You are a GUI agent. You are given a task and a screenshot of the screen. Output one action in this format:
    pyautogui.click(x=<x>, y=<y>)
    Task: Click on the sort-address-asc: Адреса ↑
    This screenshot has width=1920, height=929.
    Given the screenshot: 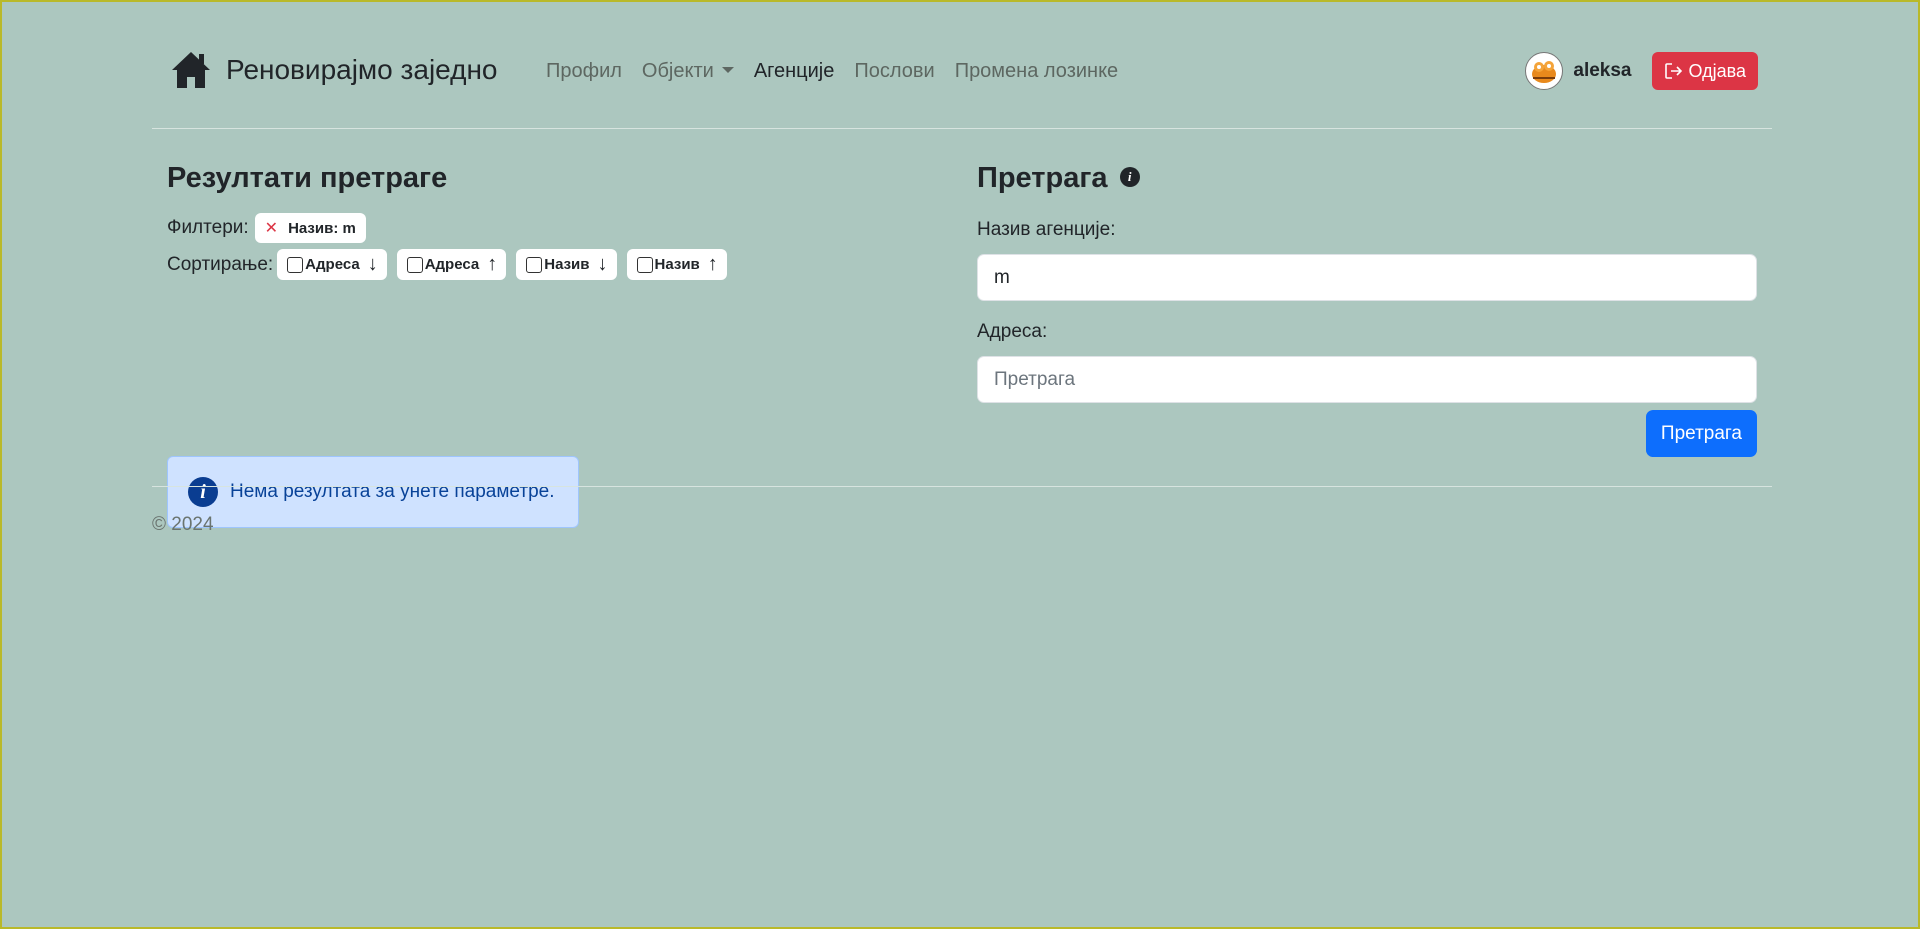 What is the action you would take?
    pyautogui.click(x=451, y=264)
    